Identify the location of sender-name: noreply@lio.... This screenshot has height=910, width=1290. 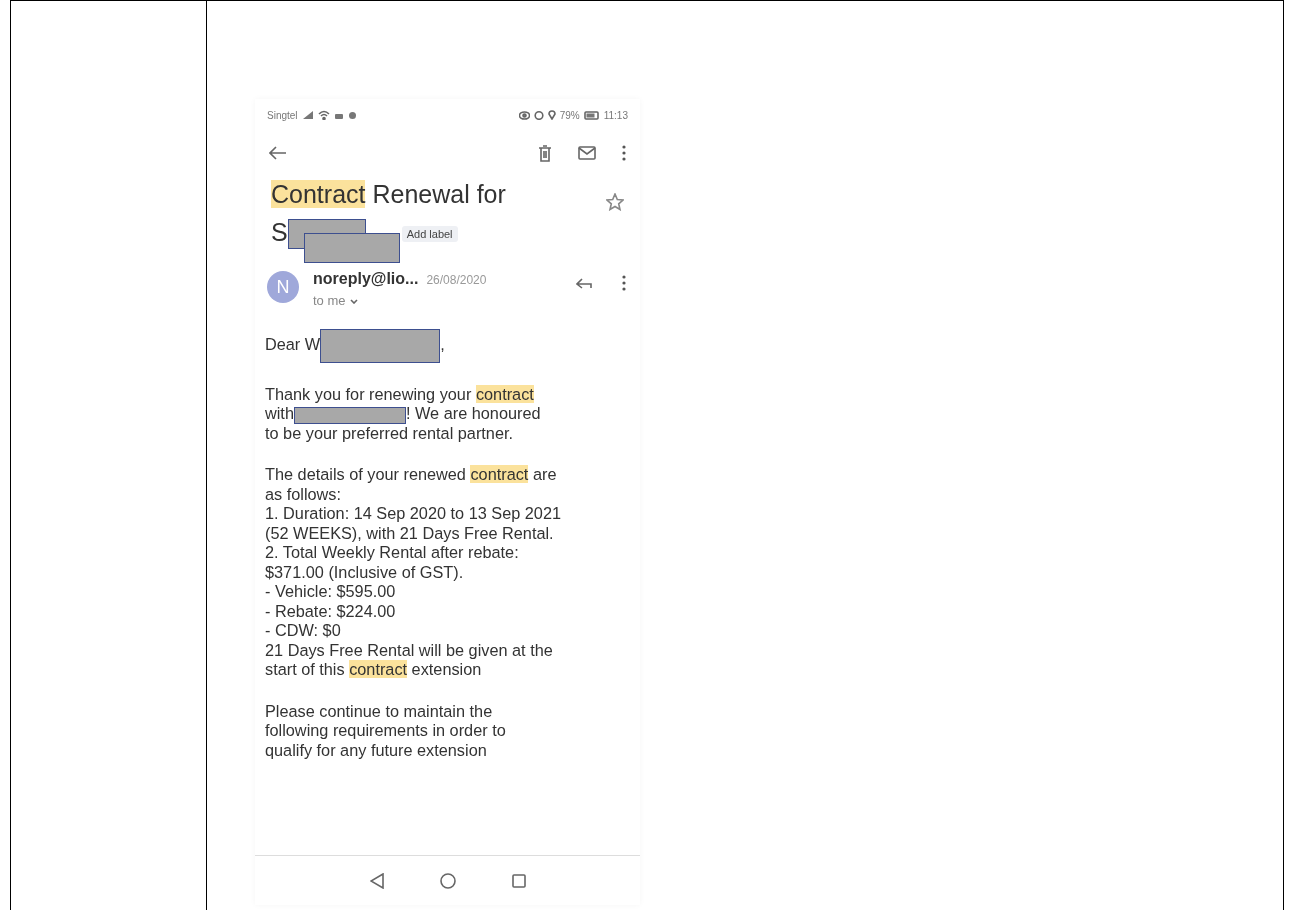
(366, 279).